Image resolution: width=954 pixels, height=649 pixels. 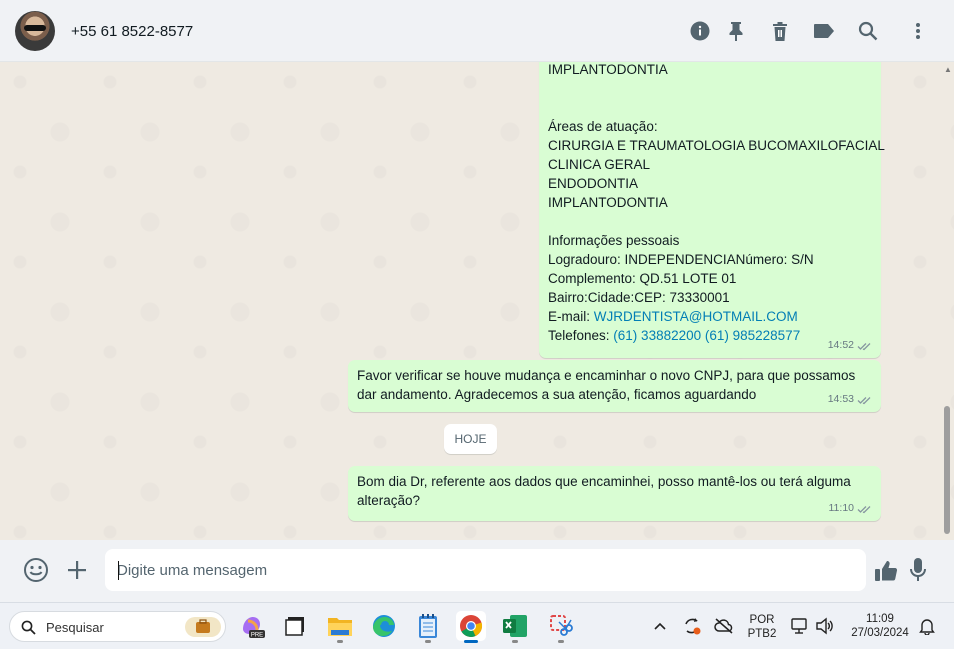 I want to click on email-label: E-mail:, so click(x=571, y=316).